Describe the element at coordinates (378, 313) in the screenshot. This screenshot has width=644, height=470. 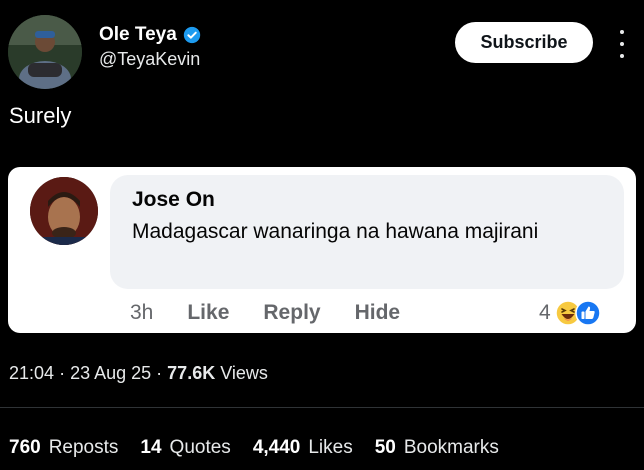
I see `hide-action: Hide` at that location.